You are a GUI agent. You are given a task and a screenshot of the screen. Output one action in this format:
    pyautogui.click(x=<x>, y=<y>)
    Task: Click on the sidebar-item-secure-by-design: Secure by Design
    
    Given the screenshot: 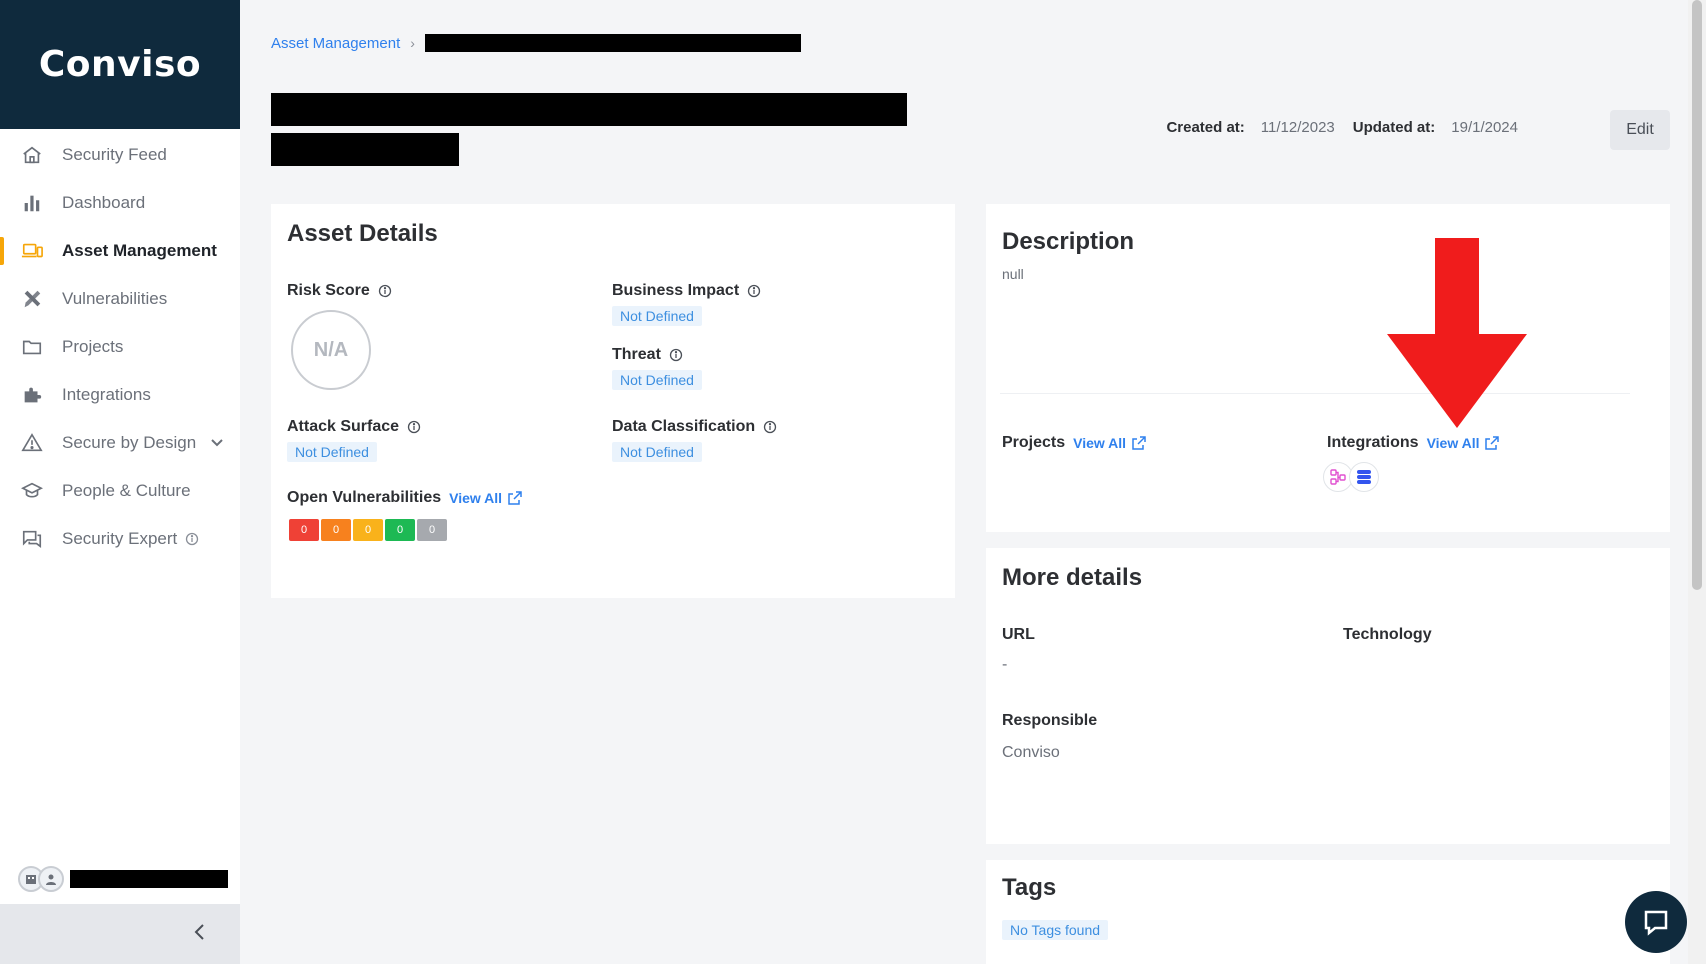 What is the action you would take?
    pyautogui.click(x=120, y=443)
    